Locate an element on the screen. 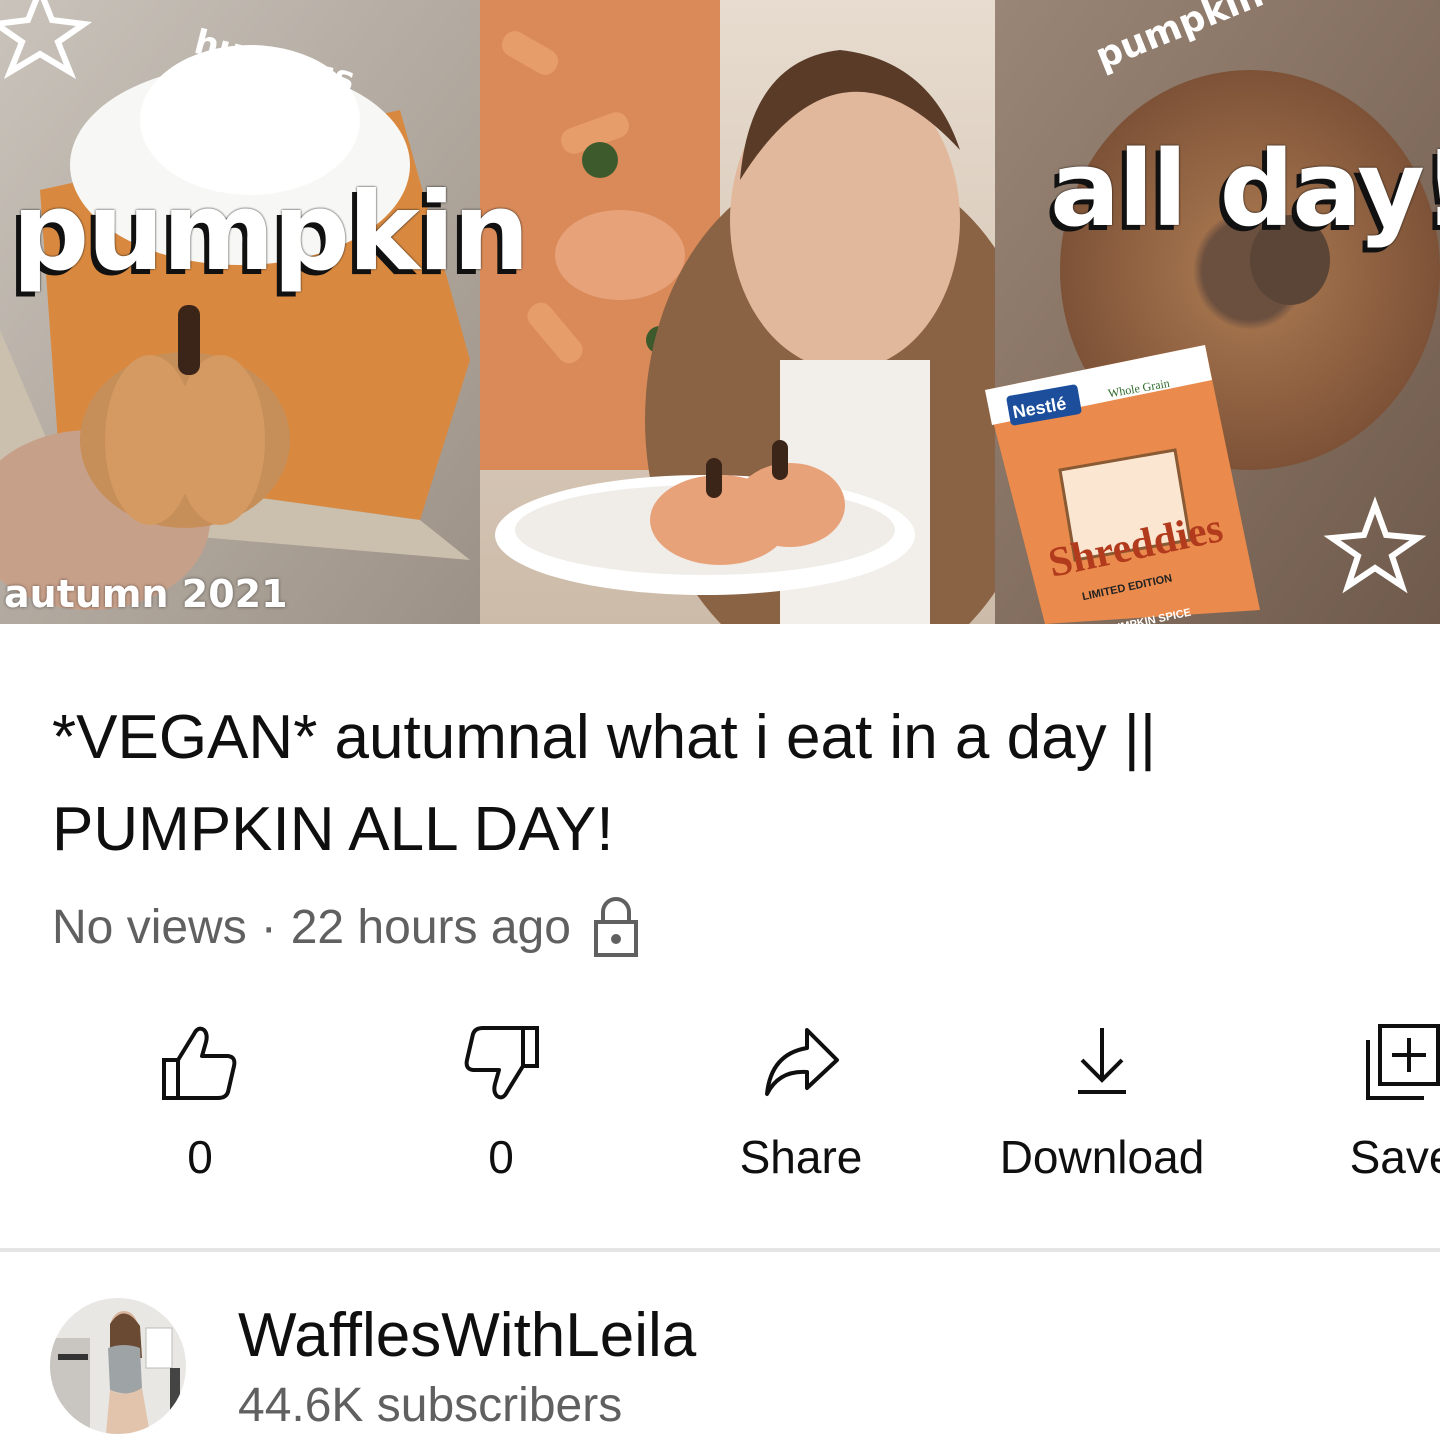 Image resolution: width=1440 pixels, height=1440 pixels. save-label: Save is located at coordinates (1394, 1157).